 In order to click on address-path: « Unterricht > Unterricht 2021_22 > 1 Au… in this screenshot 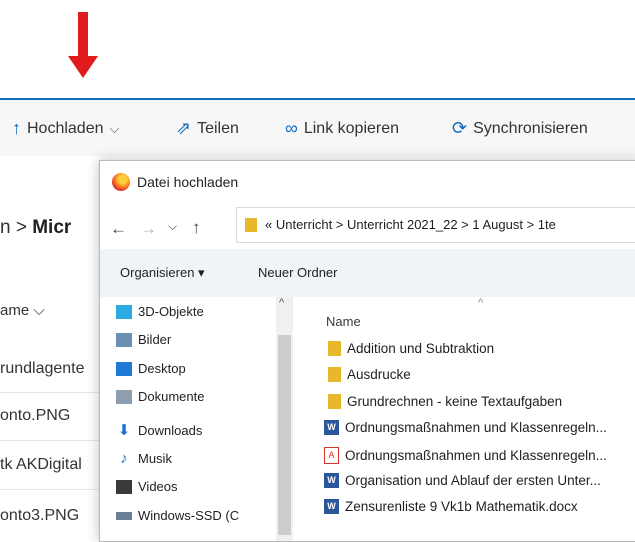, I will do `click(410, 224)`.